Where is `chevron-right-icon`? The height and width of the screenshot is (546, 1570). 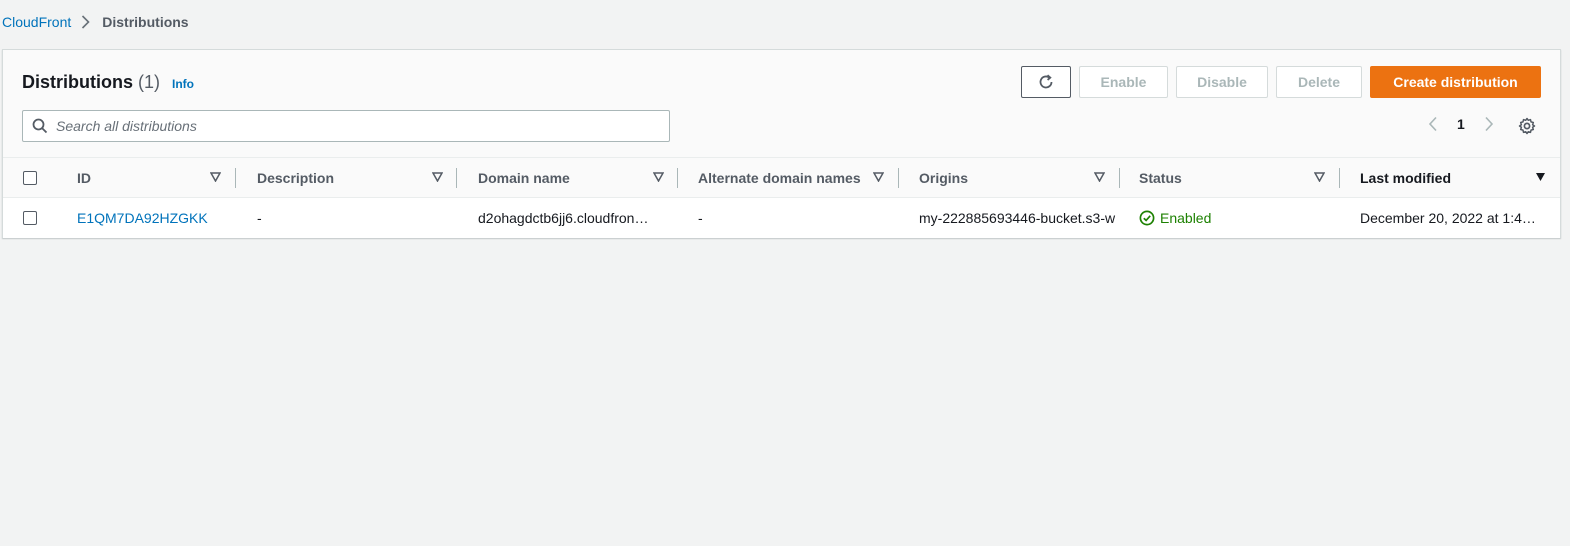
chevron-right-icon is located at coordinates (85, 22).